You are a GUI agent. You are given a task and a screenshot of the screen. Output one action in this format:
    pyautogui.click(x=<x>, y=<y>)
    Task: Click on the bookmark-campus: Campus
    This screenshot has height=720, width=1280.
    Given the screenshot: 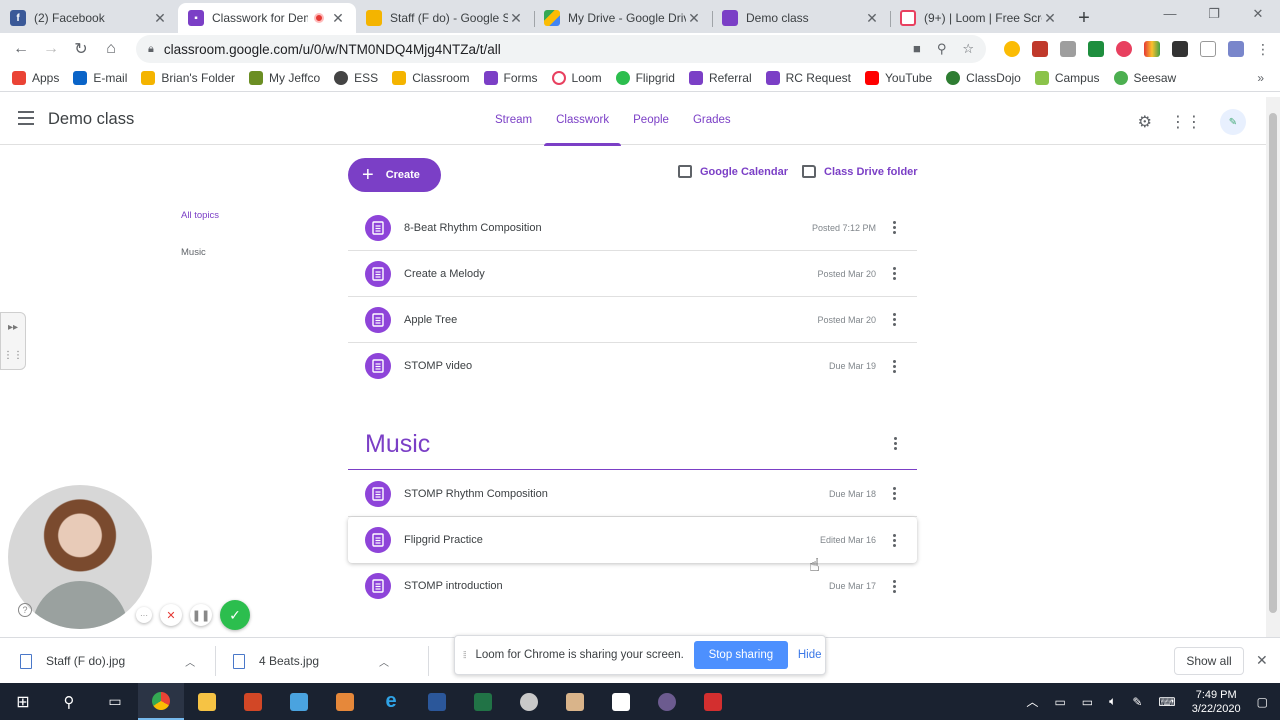 What is the action you would take?
    pyautogui.click(x=1067, y=78)
    